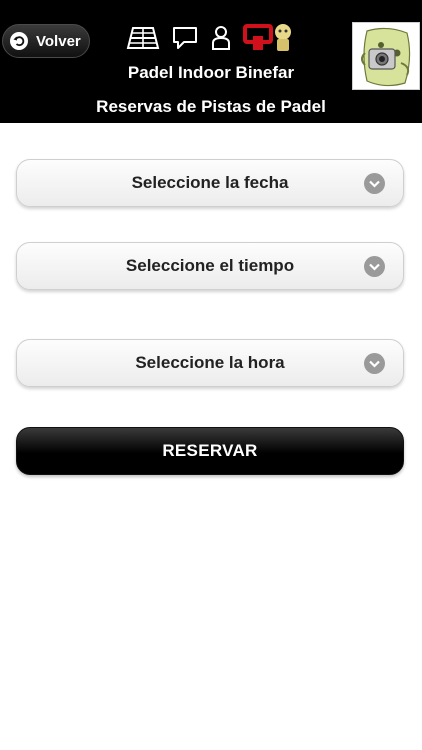 The width and height of the screenshot is (422, 750). What do you see at coordinates (185, 38) in the screenshot?
I see `chat-icon` at bounding box center [185, 38].